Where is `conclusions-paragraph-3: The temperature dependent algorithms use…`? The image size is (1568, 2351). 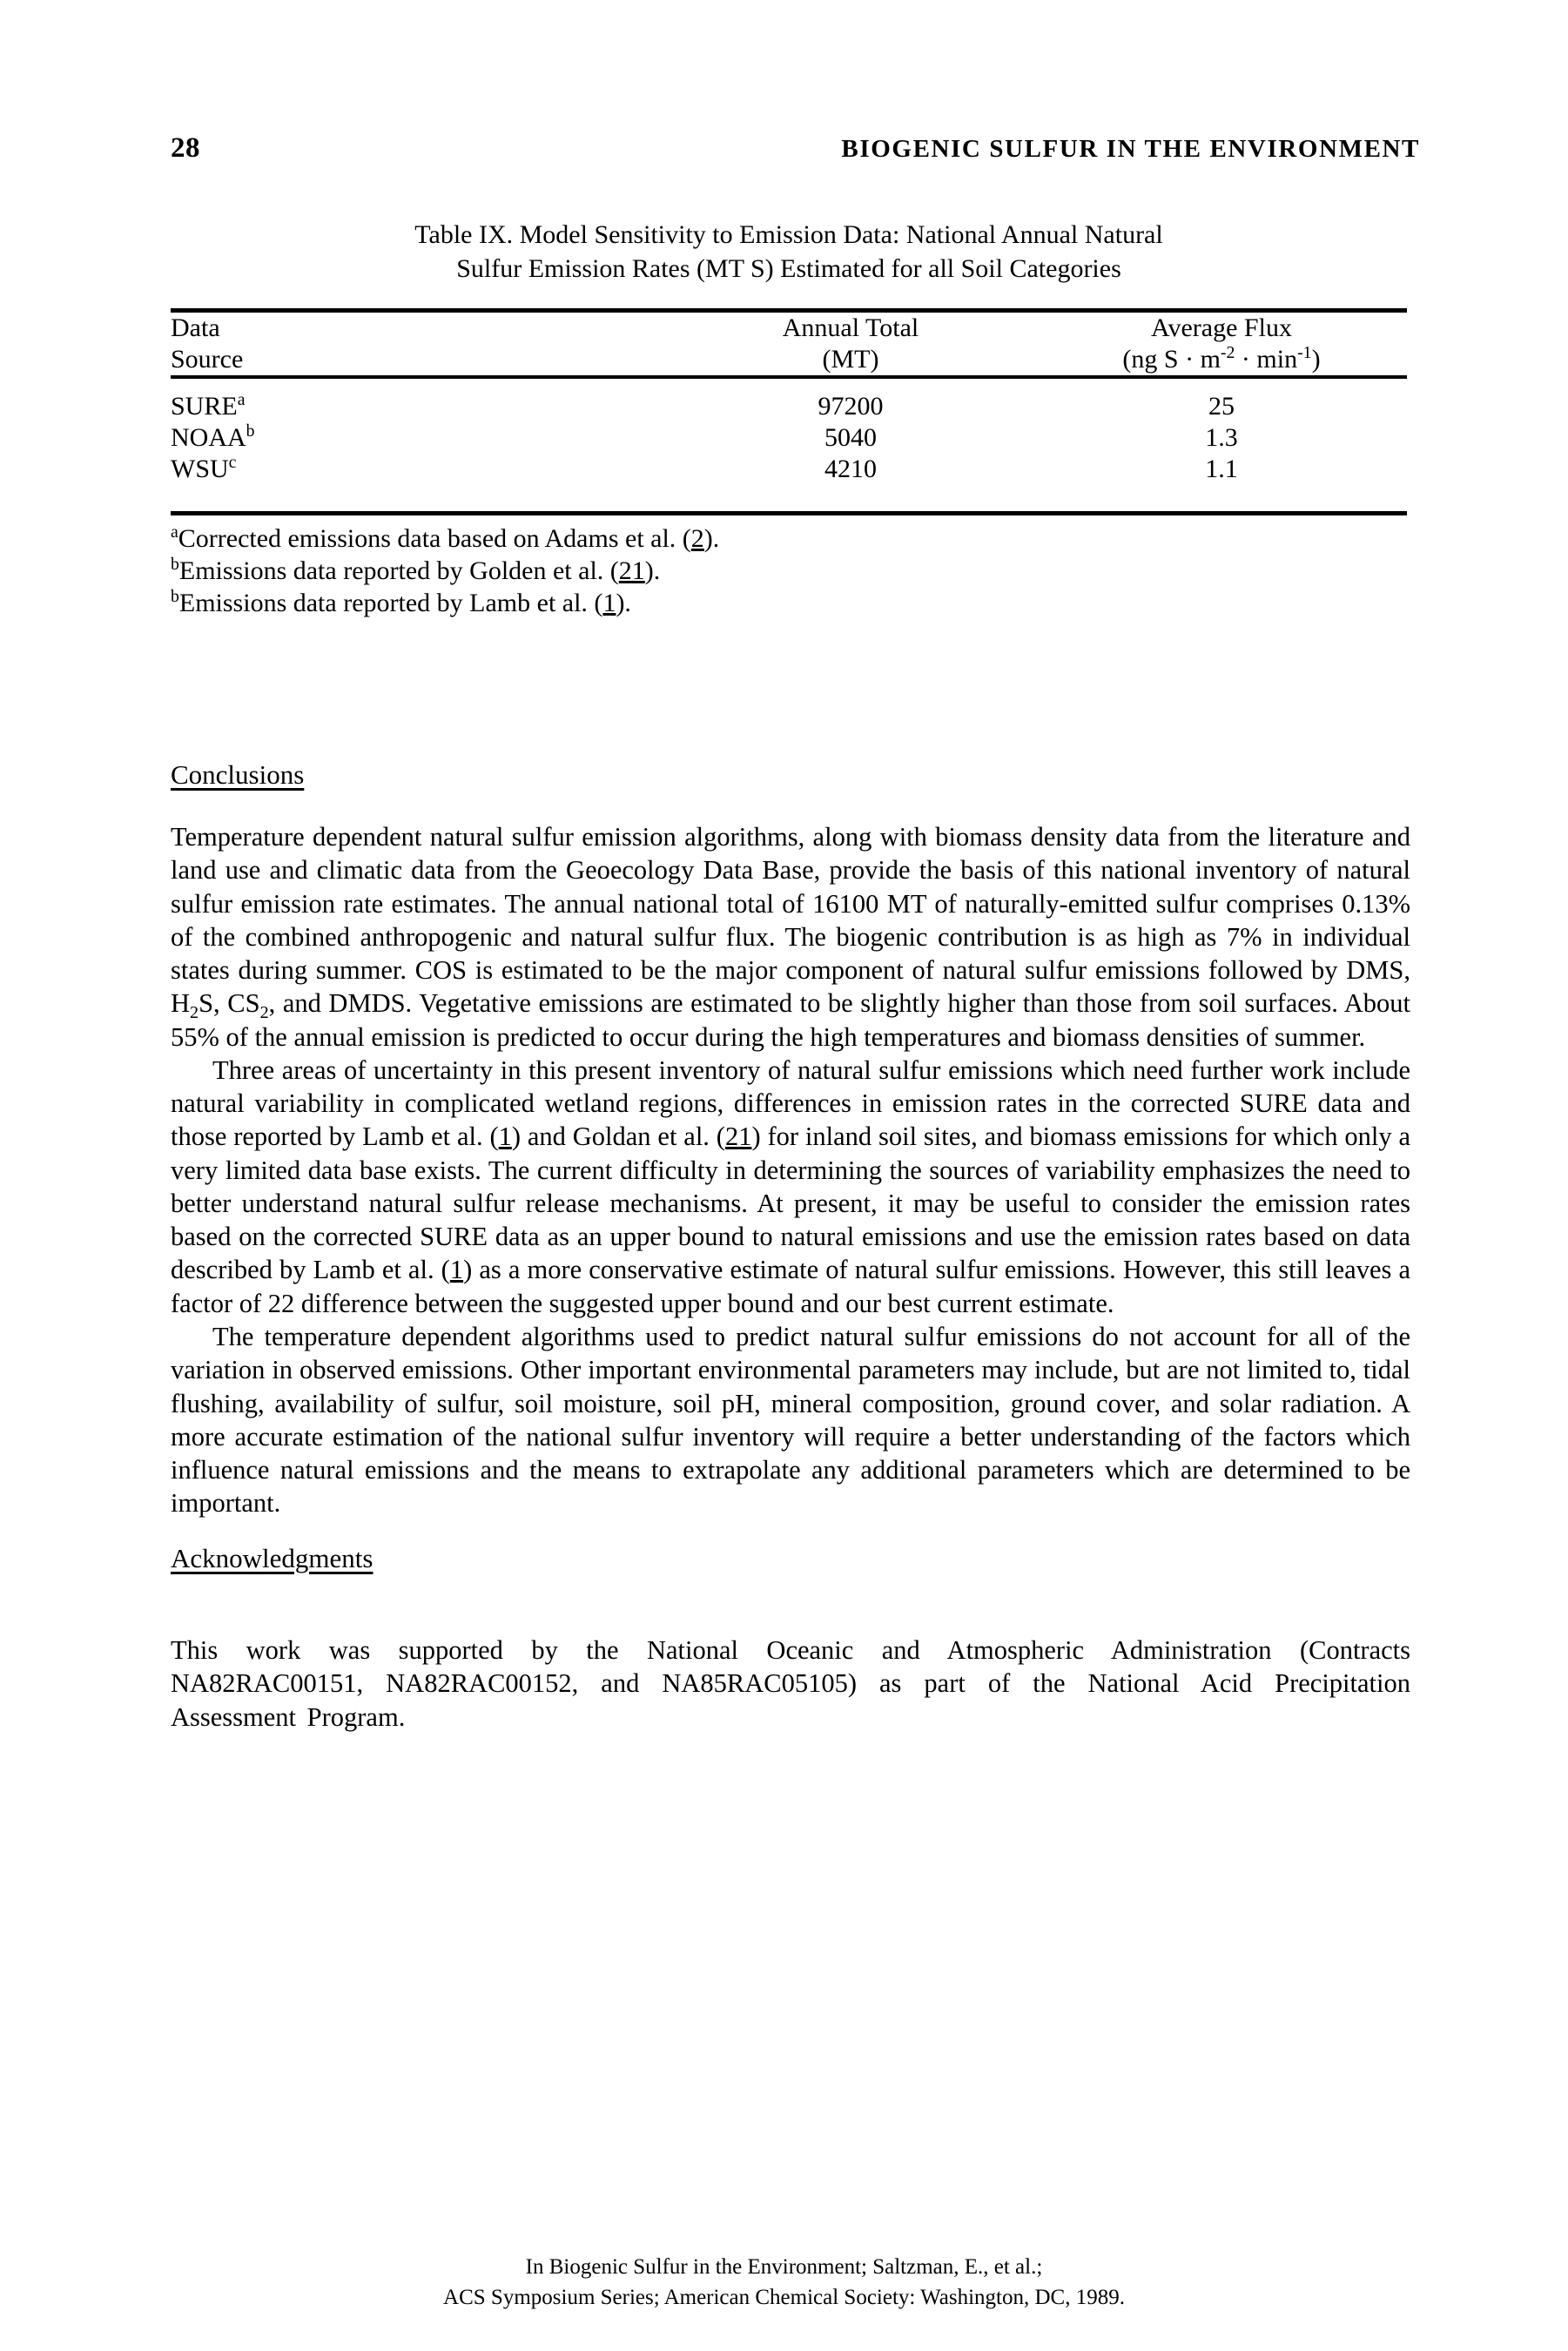 conclusions-paragraph-3: The temperature dependent algorithms use… is located at coordinates (790, 1420).